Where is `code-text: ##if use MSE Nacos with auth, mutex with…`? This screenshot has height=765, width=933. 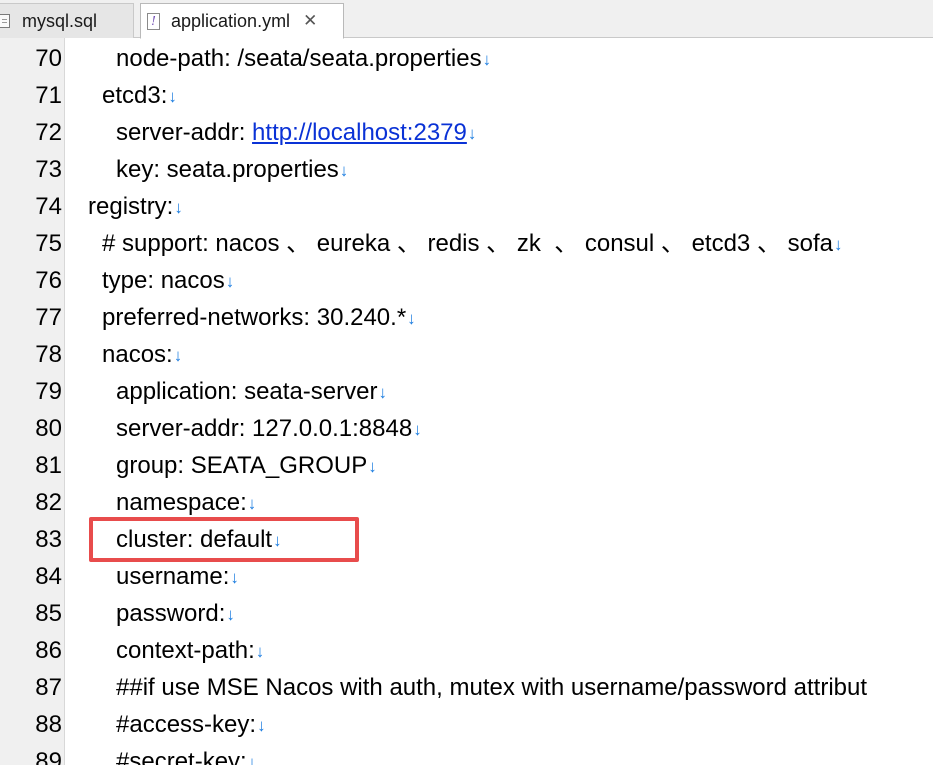 code-text: ##if use MSE Nacos with auth, mutex with… is located at coordinates (491, 687).